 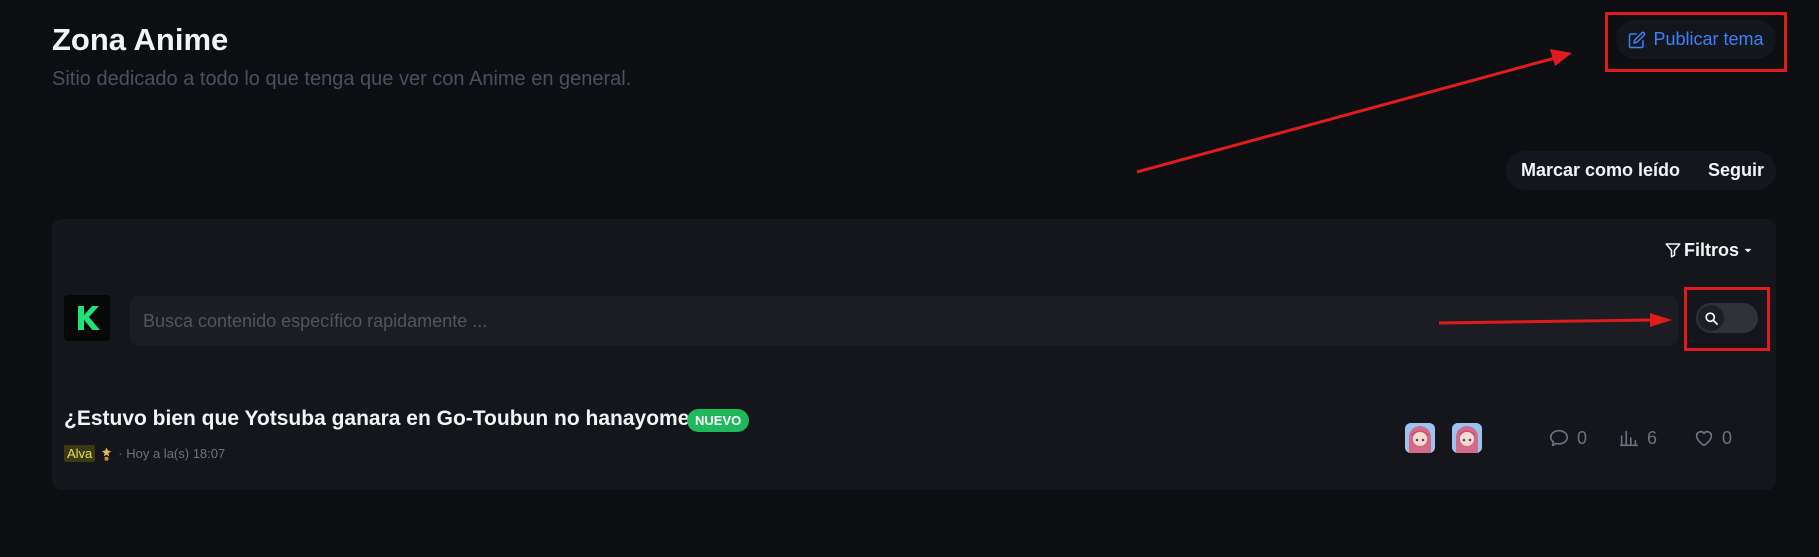 I want to click on annotation-arrow-publish, so click(x=1346, y=115).